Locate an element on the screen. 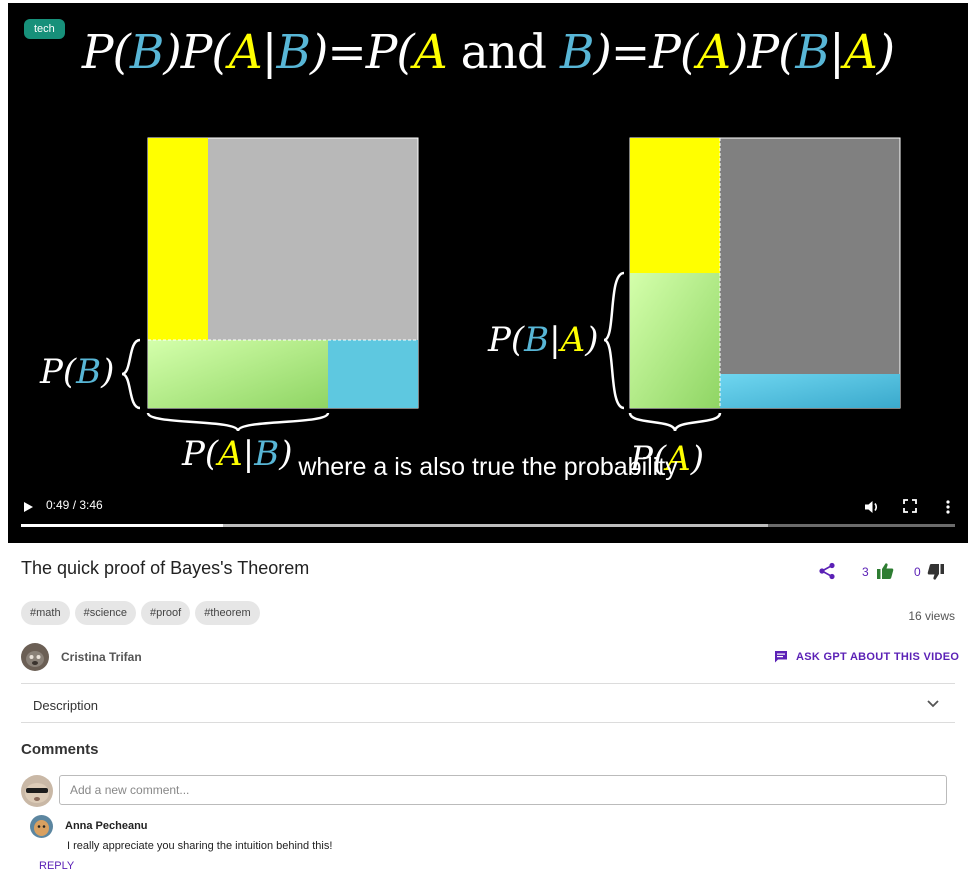 Image resolution: width=973 pixels, height=879 pixels. video-title: The quick proof of Bayes's Theorem is located at coordinates (165, 568).